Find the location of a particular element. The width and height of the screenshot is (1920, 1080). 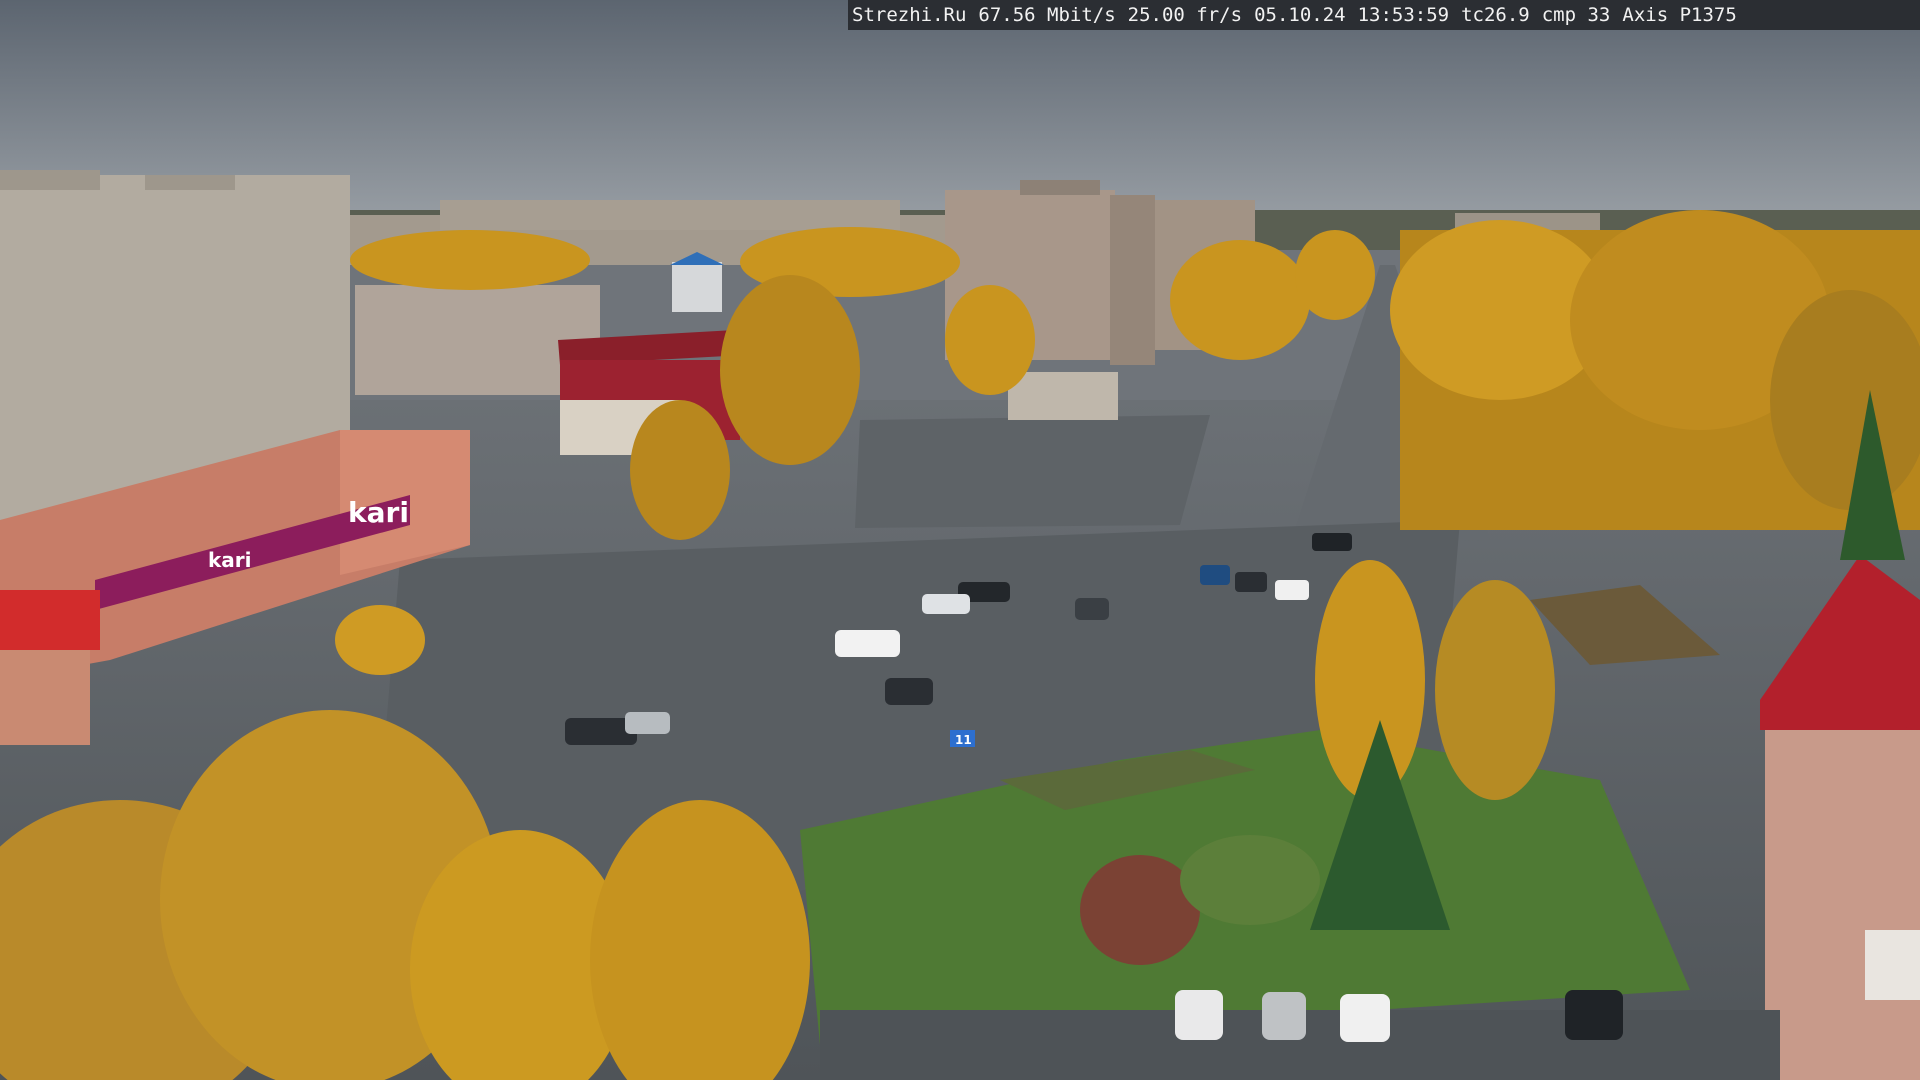

plaza is located at coordinates (1032, 471).